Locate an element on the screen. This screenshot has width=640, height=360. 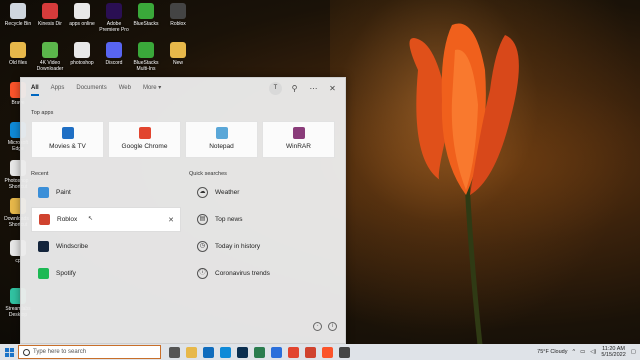
desktop-icon-label: Roblox is located at coordinates (178, 24).